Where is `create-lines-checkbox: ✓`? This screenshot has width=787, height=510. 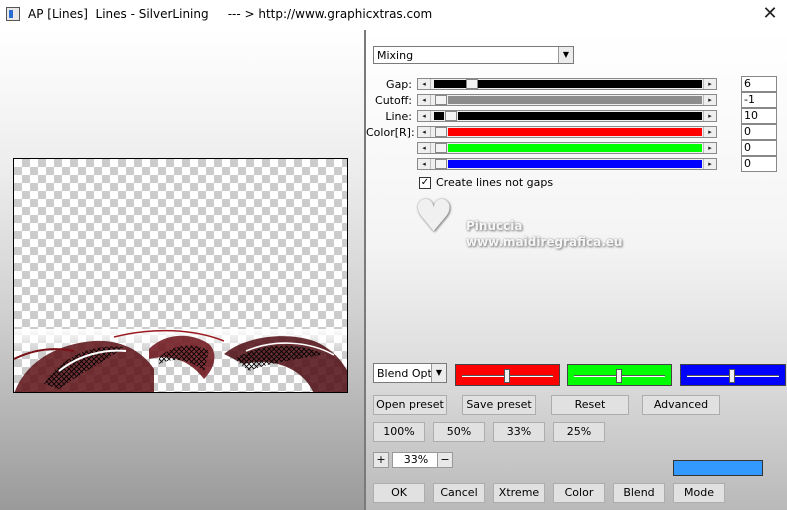
create-lines-checkbox: ✓ is located at coordinates (425, 183).